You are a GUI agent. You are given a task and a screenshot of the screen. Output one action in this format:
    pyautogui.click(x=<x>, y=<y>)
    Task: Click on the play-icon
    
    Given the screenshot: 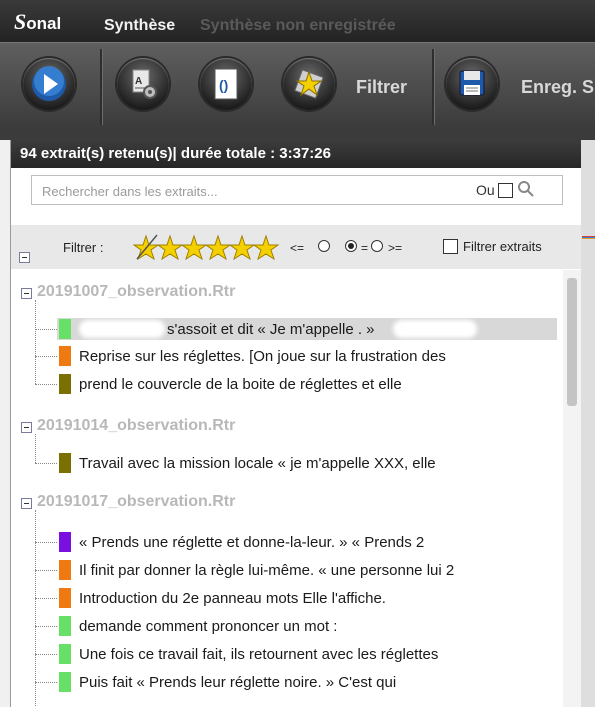 What is the action you would take?
    pyautogui.click(x=49, y=83)
    